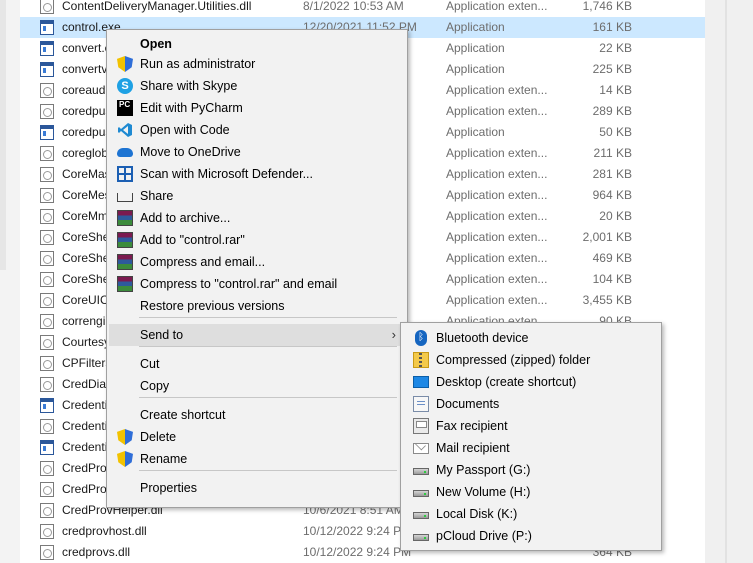 The height and width of the screenshot is (563, 753). Describe the element at coordinates (190, 152) in the screenshot. I see `menu-item-label: Move to OneDrive` at that location.